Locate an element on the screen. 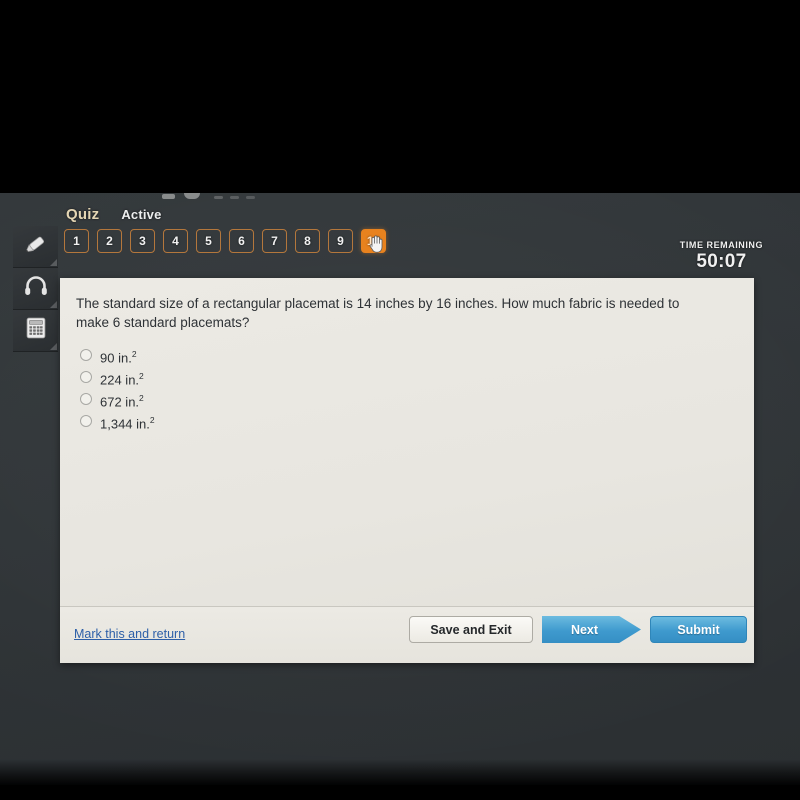  status-badge: Active is located at coordinates (141, 214).